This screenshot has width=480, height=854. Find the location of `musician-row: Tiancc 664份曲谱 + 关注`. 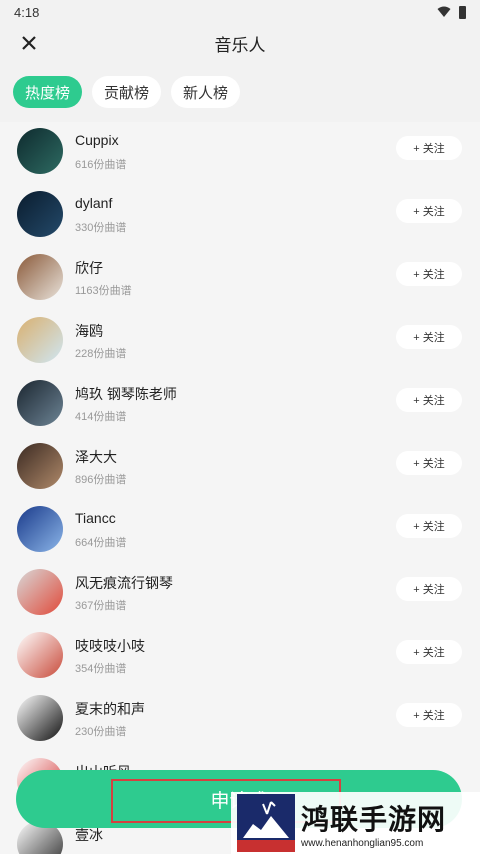

musician-row: Tiancc 664份曲谱 + 关注 is located at coordinates (240, 527).